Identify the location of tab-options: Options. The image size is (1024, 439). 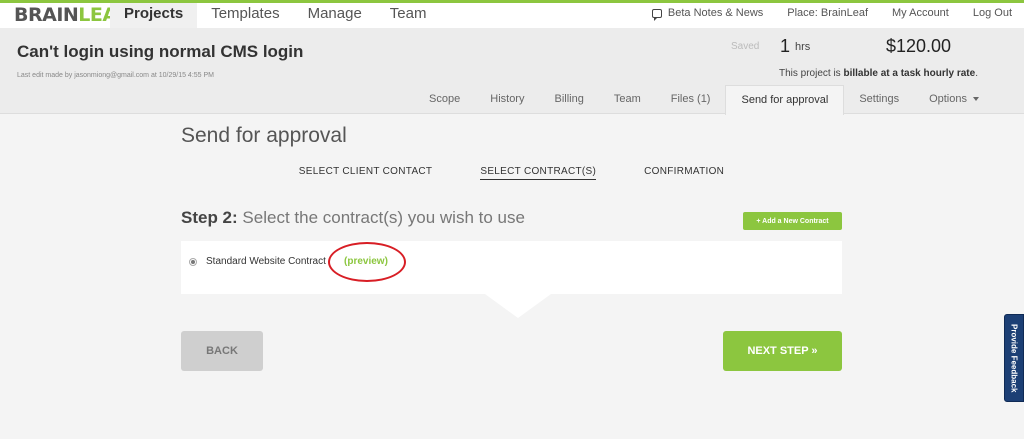
(954, 99).